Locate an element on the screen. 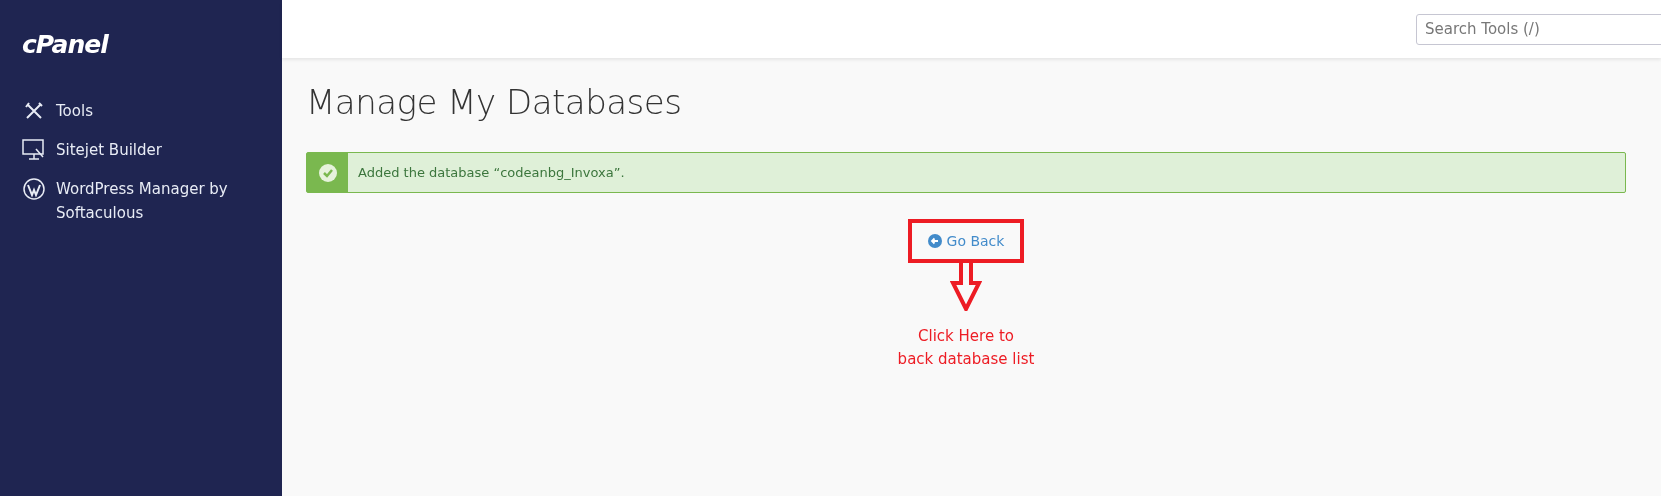  back-arrow-icon is located at coordinates (934, 241).